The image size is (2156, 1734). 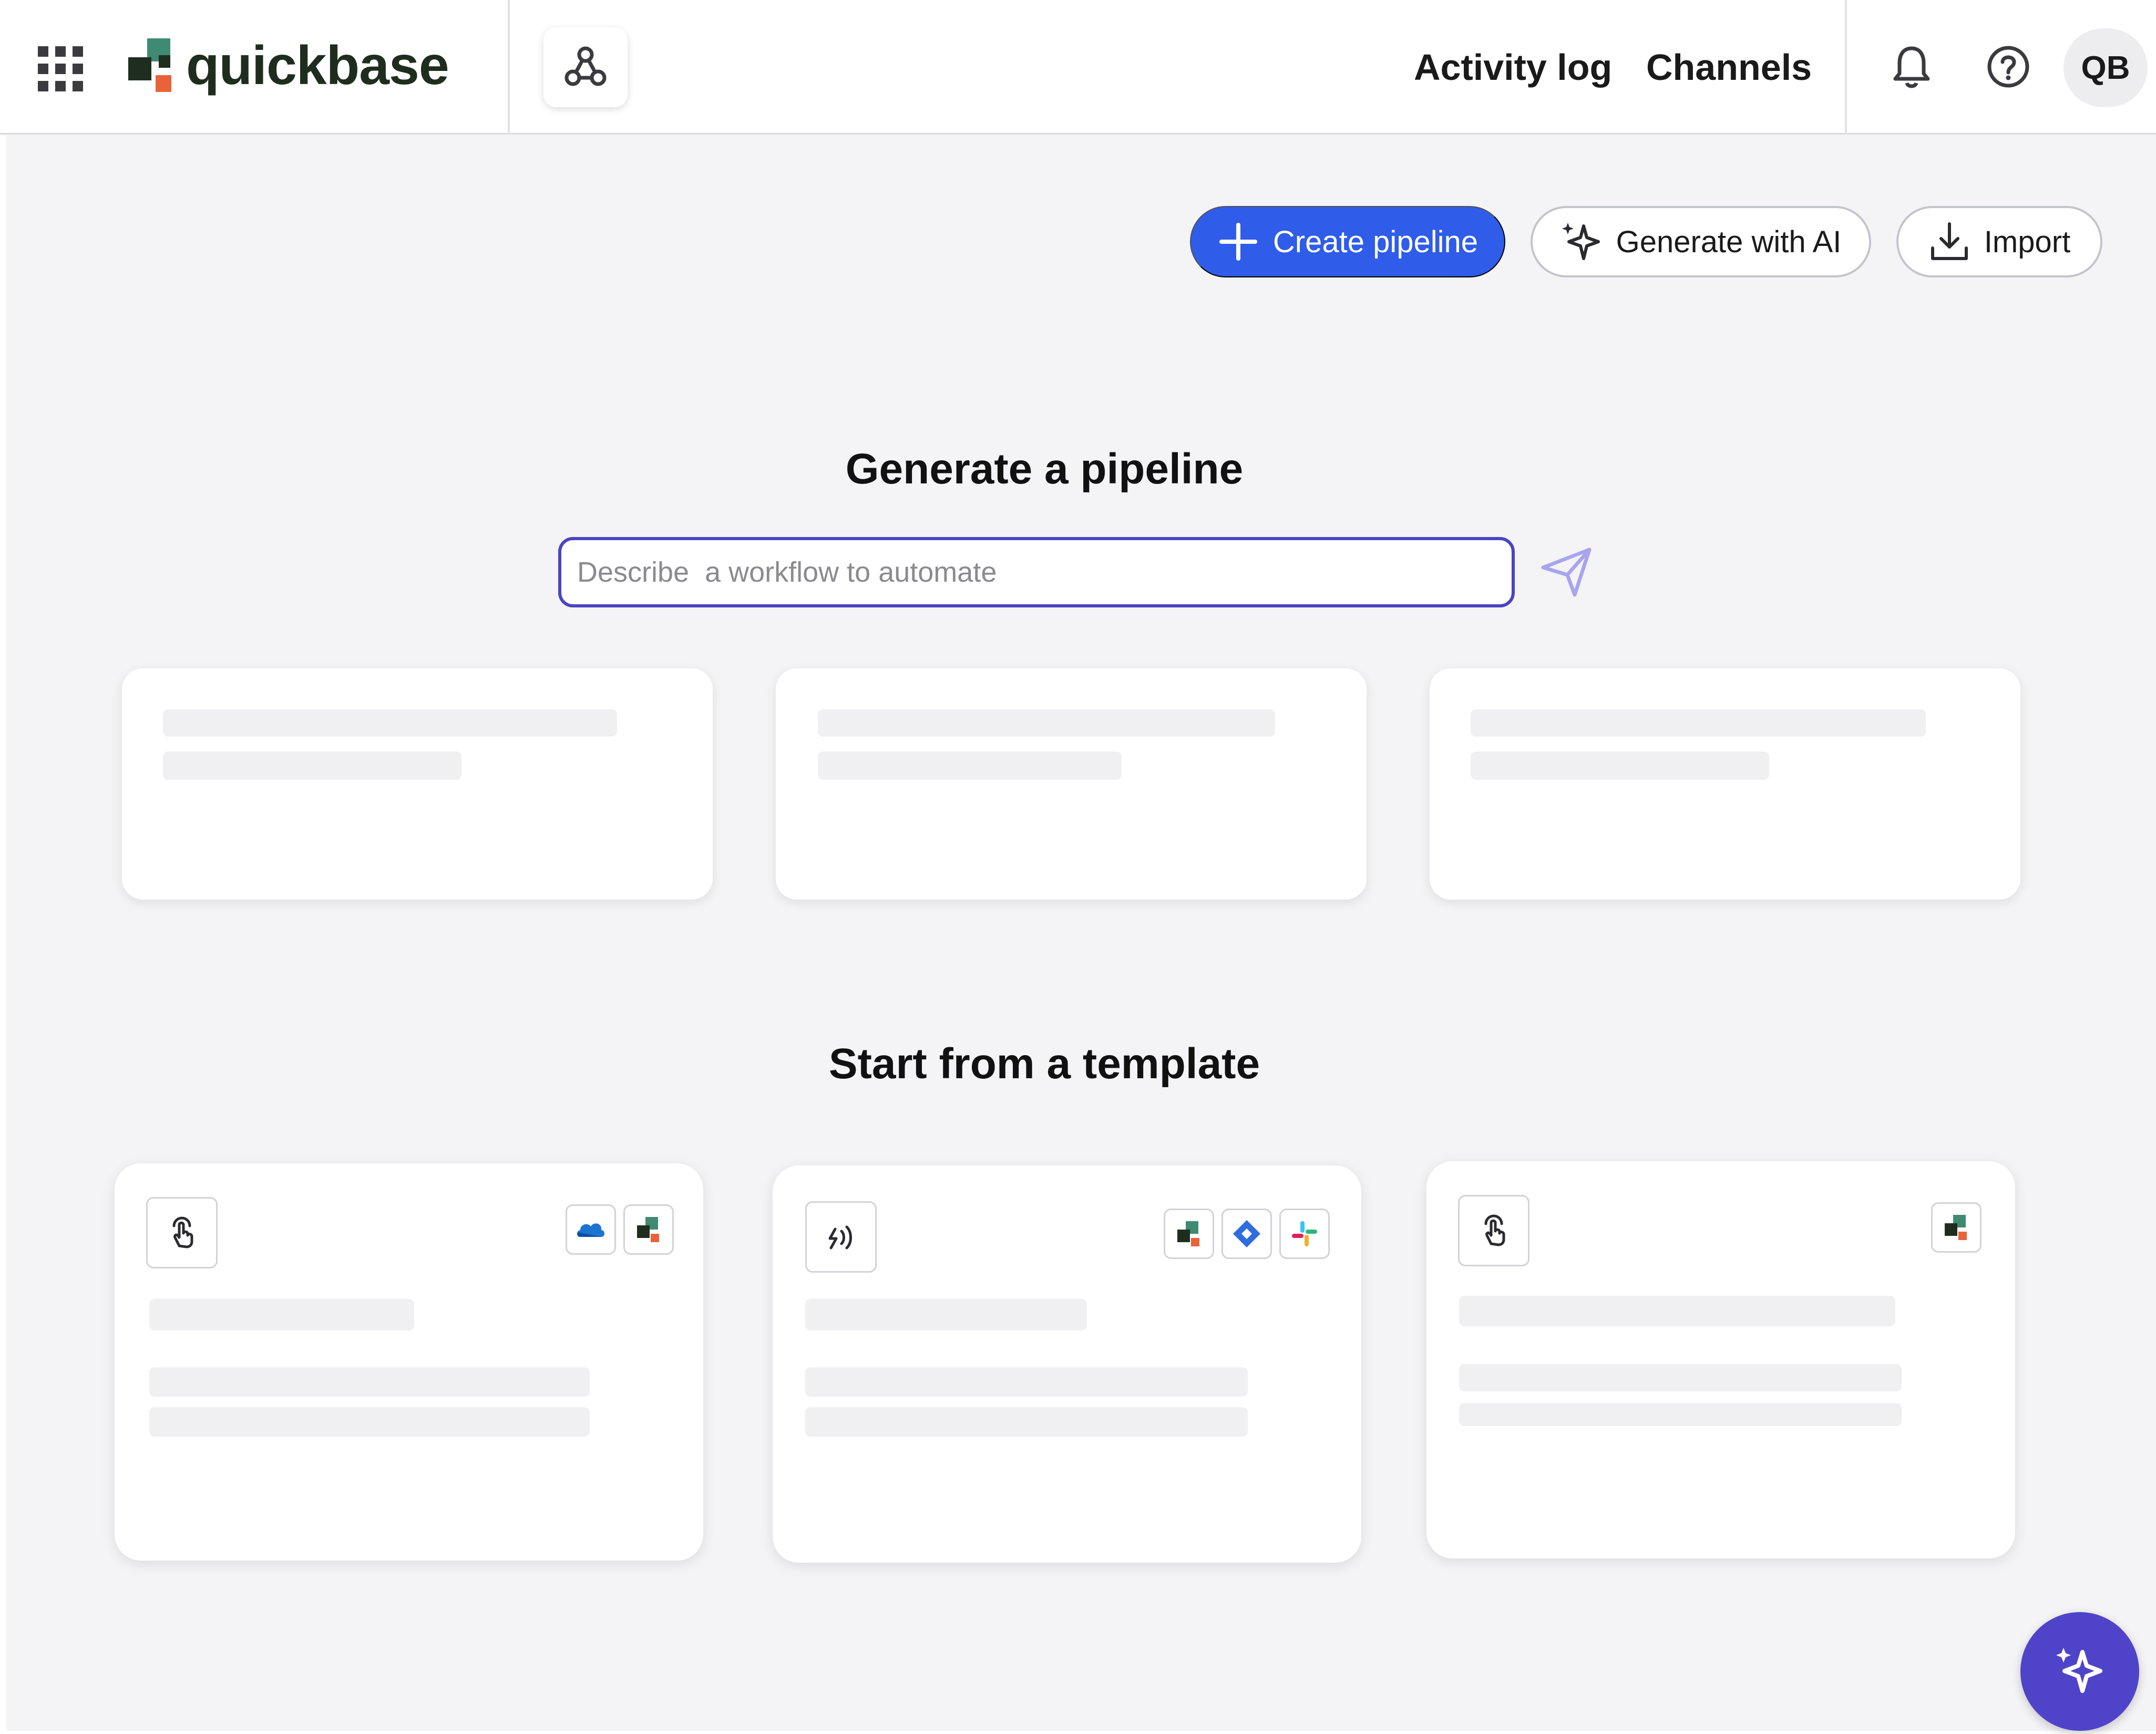 I want to click on plus-icon, so click(x=1238, y=242).